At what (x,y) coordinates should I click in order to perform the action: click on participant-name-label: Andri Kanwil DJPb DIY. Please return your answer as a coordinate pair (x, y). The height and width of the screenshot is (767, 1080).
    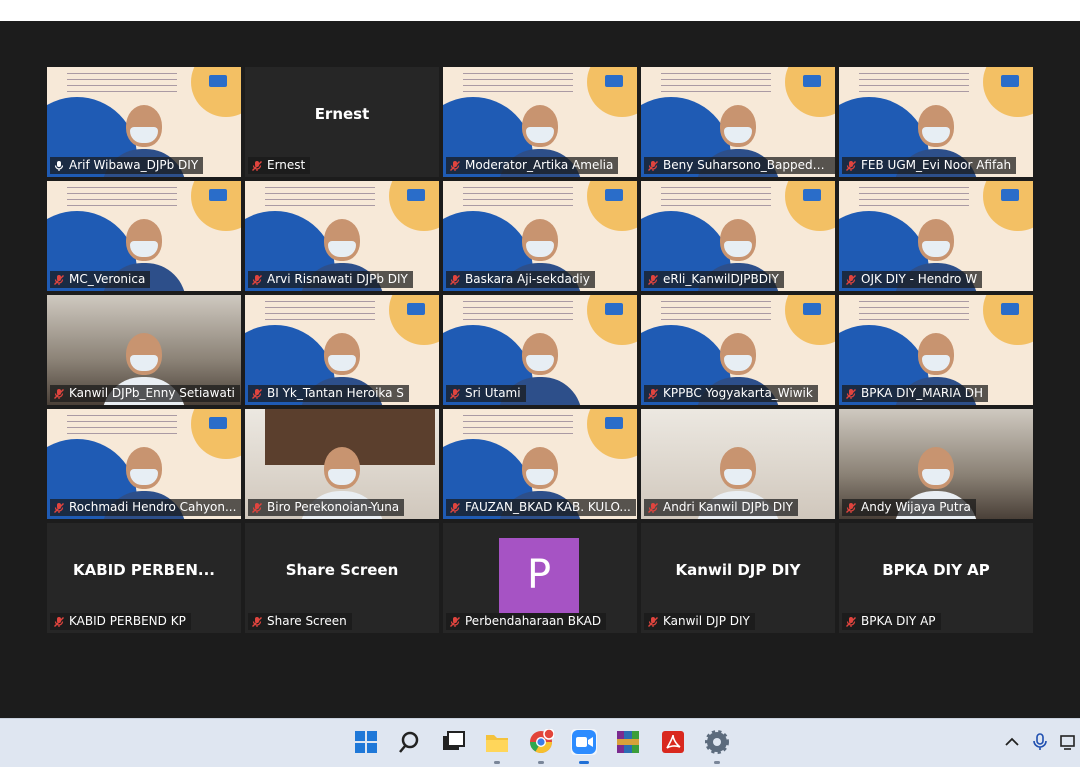
    Looking at the image, I should click on (721, 507).